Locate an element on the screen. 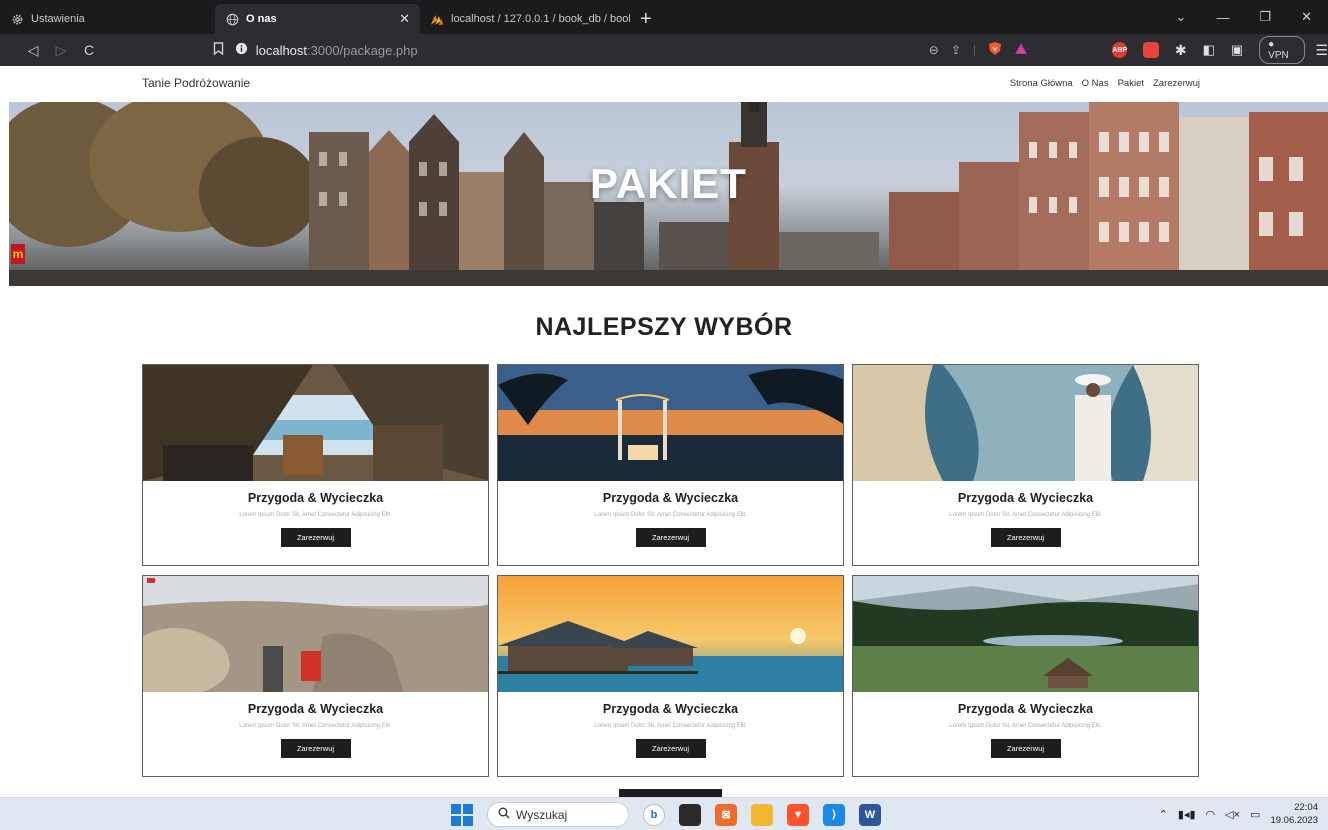 Image resolution: width=1328 pixels, height=830 pixels. vscode-icon: ⟩ is located at coordinates (834, 814).